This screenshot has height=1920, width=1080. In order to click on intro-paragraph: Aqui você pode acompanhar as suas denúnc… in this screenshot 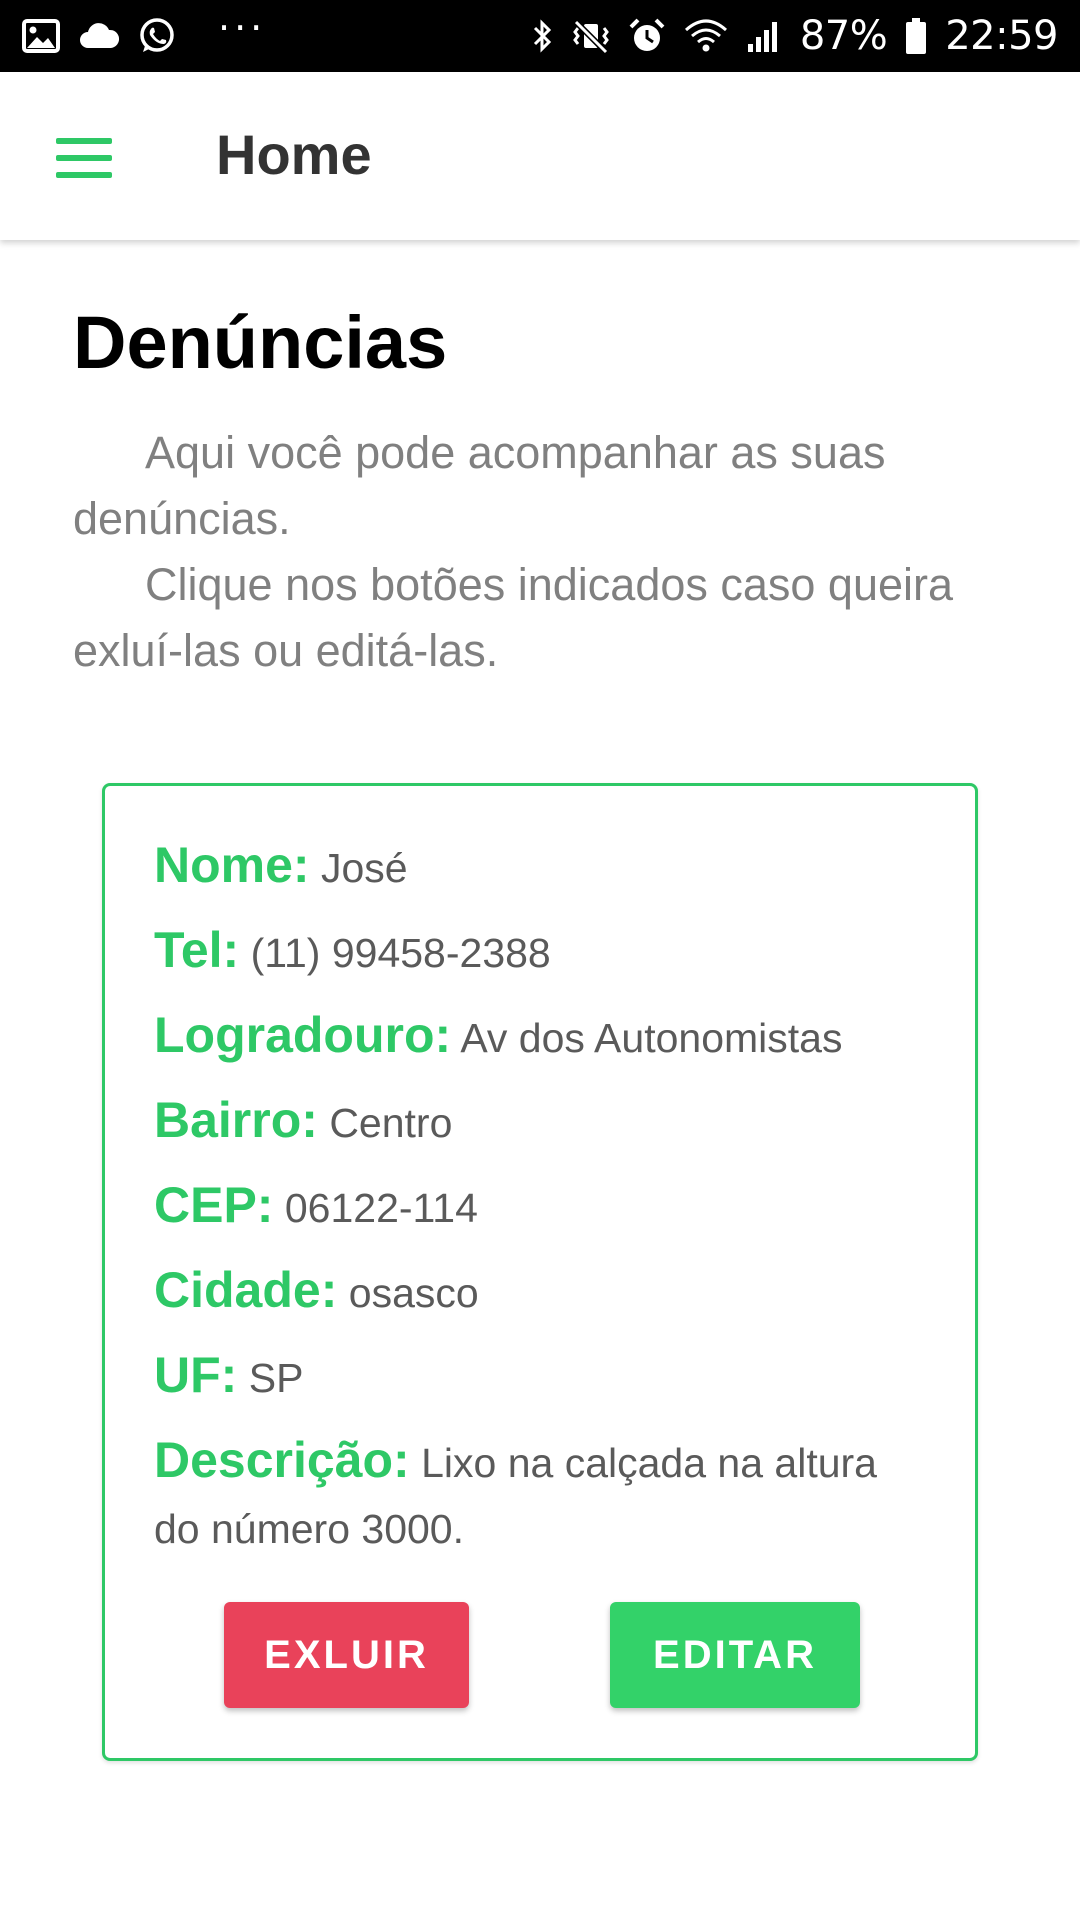, I will do `click(479, 485)`.